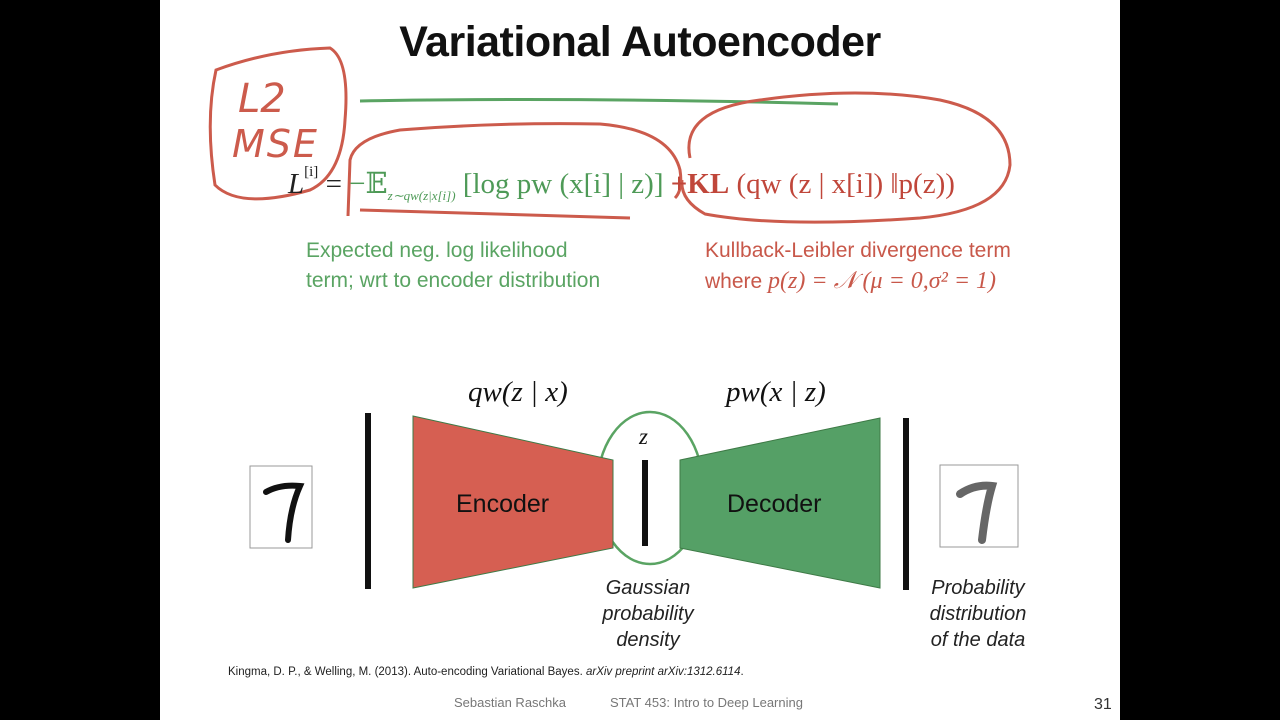 This screenshot has height=720, width=1280. Describe the element at coordinates (906, 504) in the screenshot. I see `output-layer-bar` at that location.